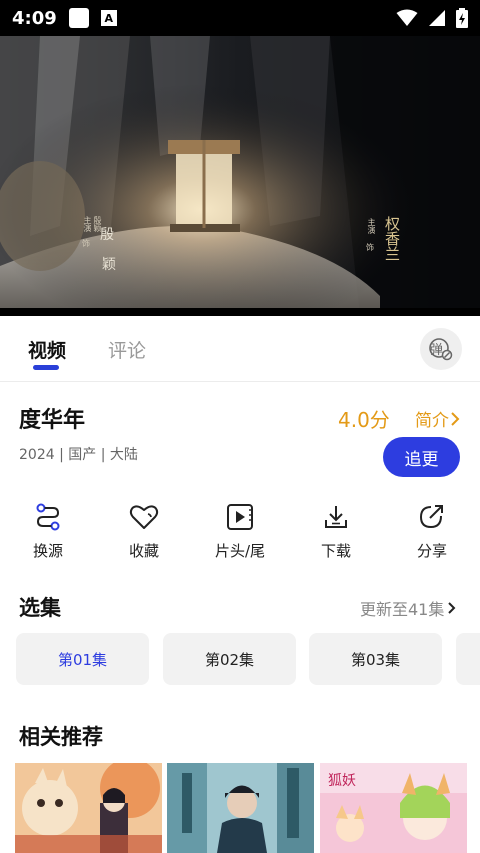 The height and width of the screenshot is (853, 480). What do you see at coordinates (431, 517) in the screenshot?
I see `share-icon` at bounding box center [431, 517].